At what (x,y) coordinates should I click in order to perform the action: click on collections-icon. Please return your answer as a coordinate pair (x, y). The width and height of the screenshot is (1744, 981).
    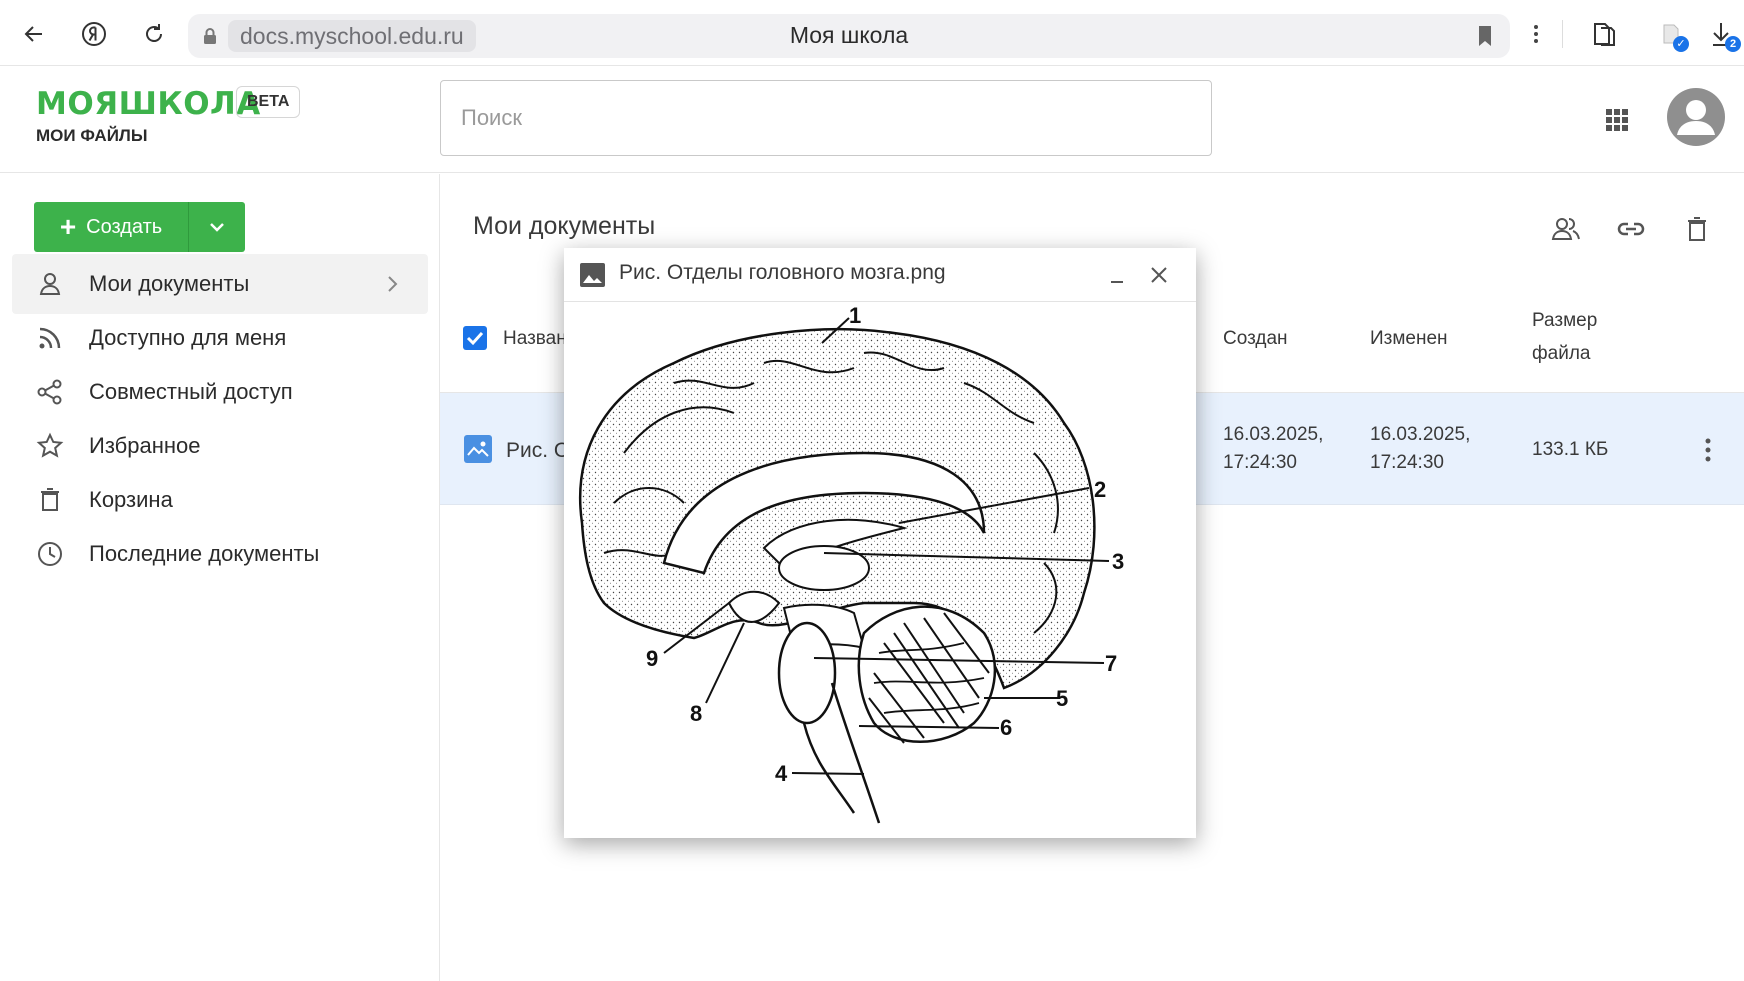
    Looking at the image, I should click on (1604, 34).